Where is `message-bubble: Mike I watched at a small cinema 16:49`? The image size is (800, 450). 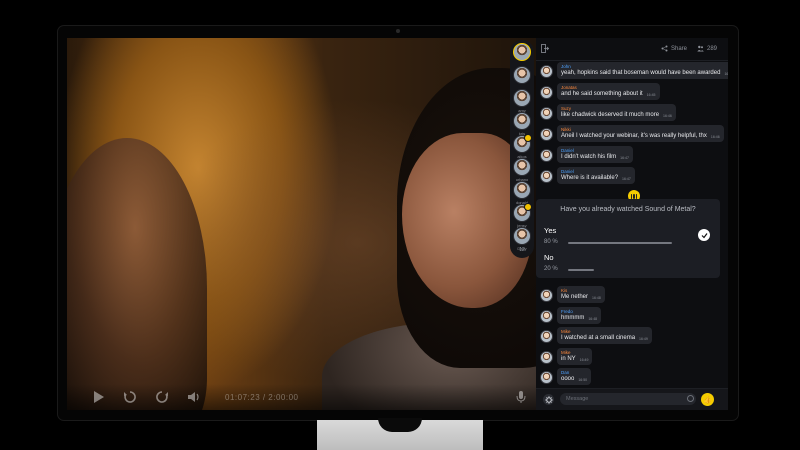 message-bubble: Mike I watched at a small cinema 16:49 is located at coordinates (604, 335).